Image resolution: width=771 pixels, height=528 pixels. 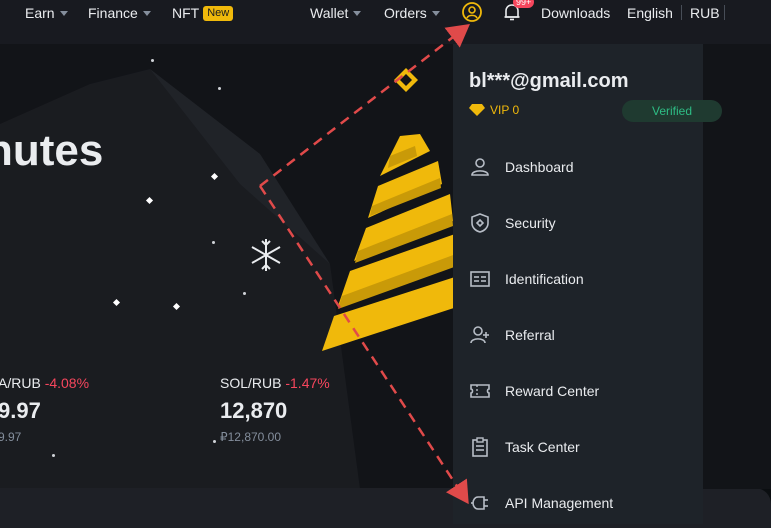 I want to click on nav-wallet: Wallet, so click(x=336, y=13).